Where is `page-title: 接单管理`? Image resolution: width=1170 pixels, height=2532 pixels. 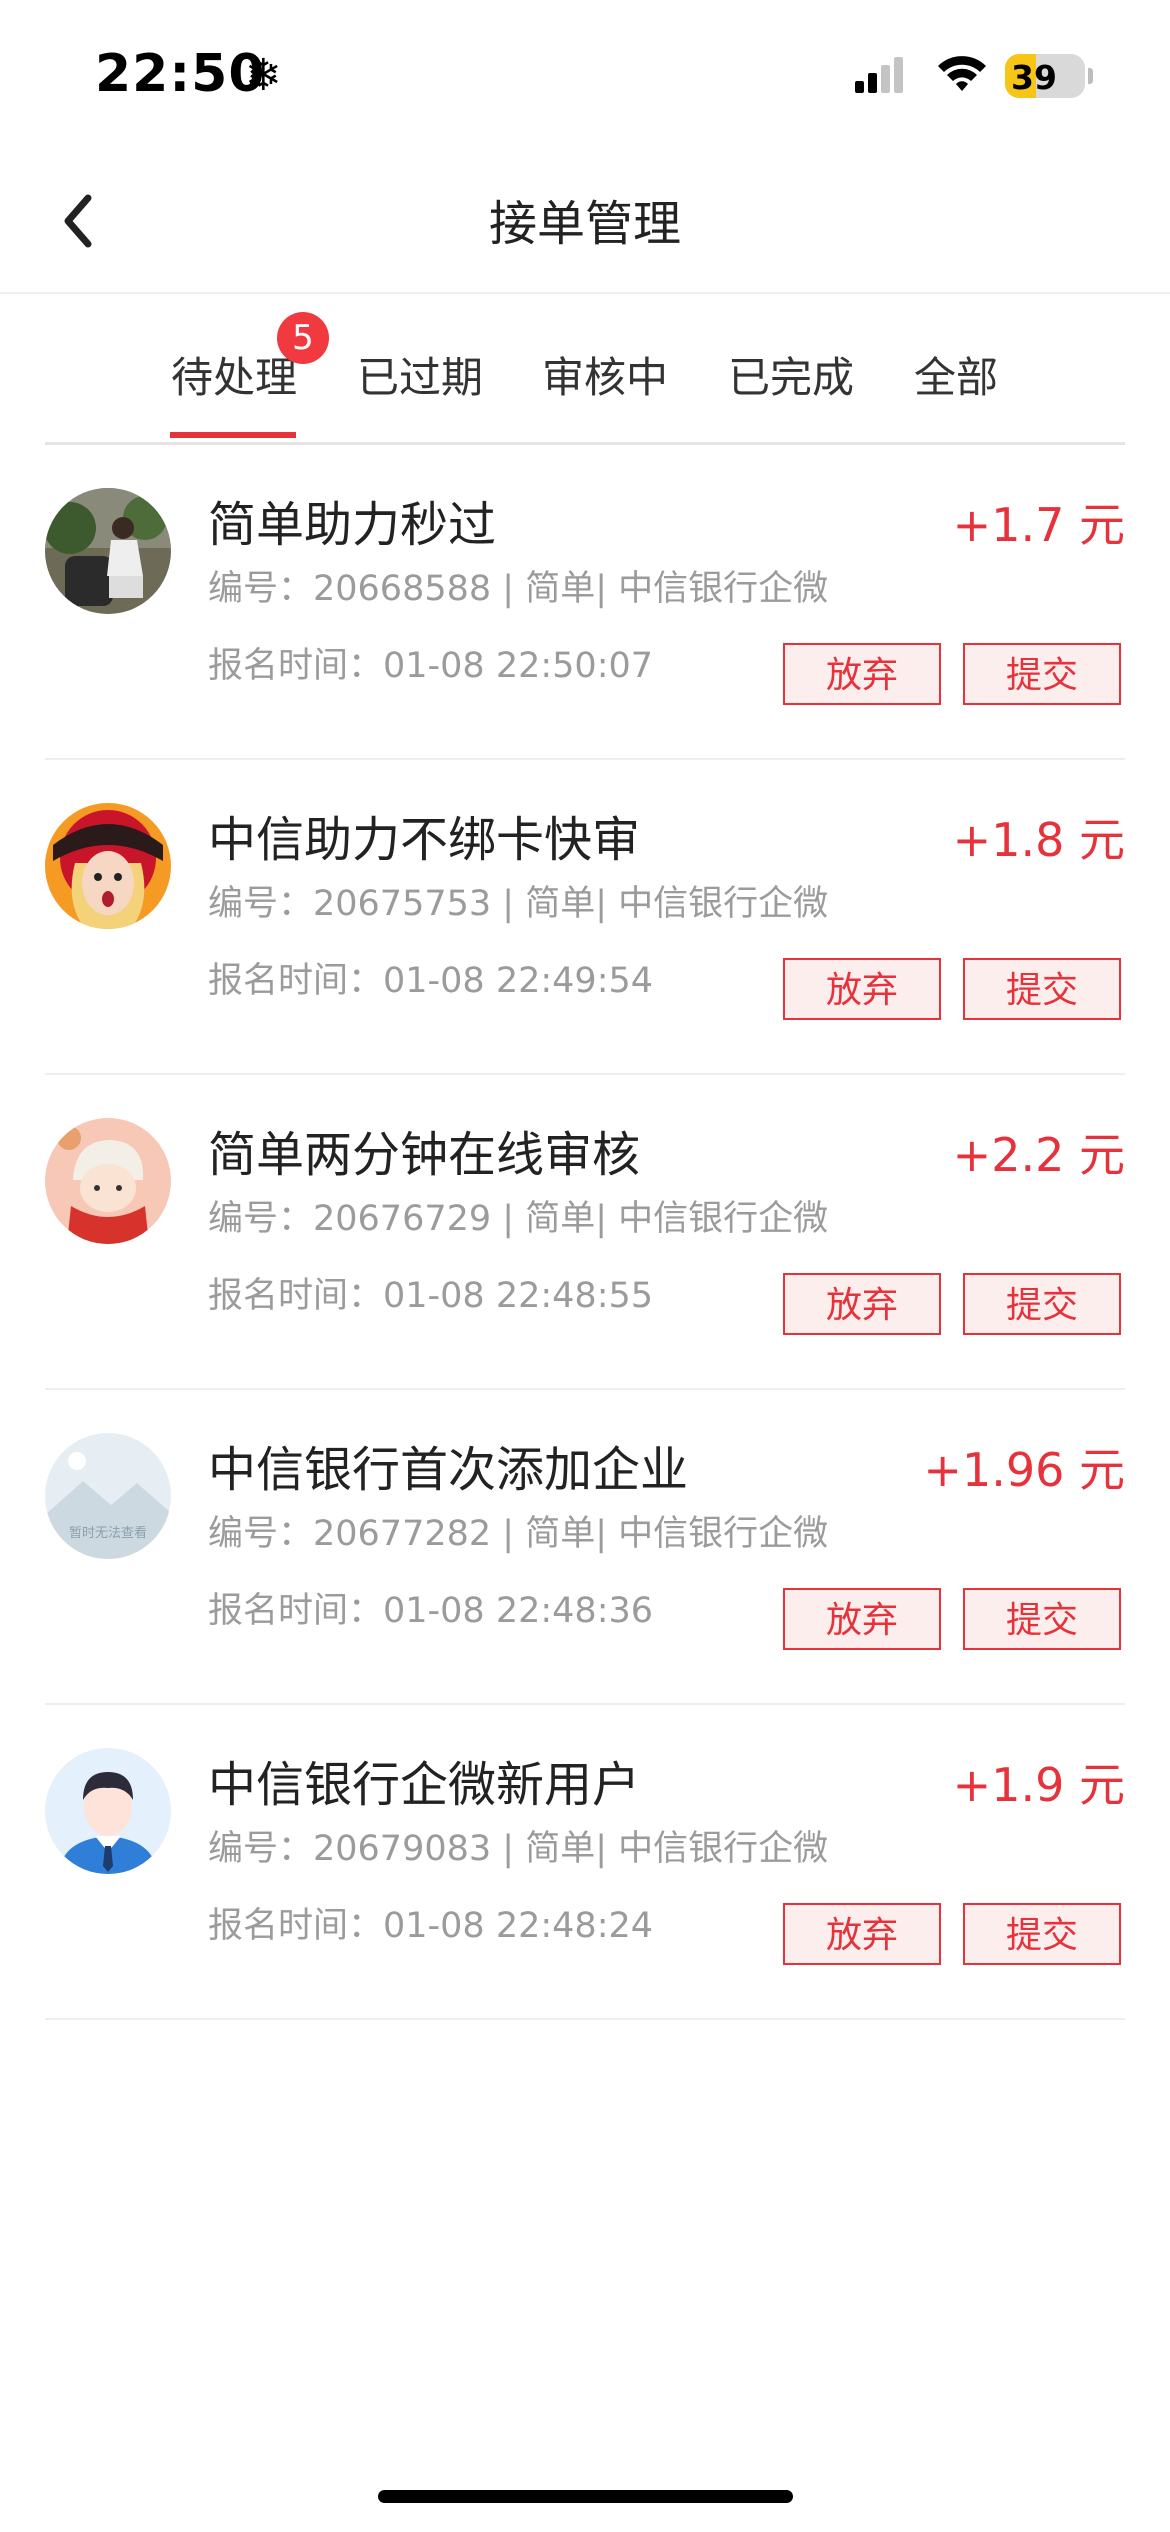
page-title: 接单管理 is located at coordinates (584, 224).